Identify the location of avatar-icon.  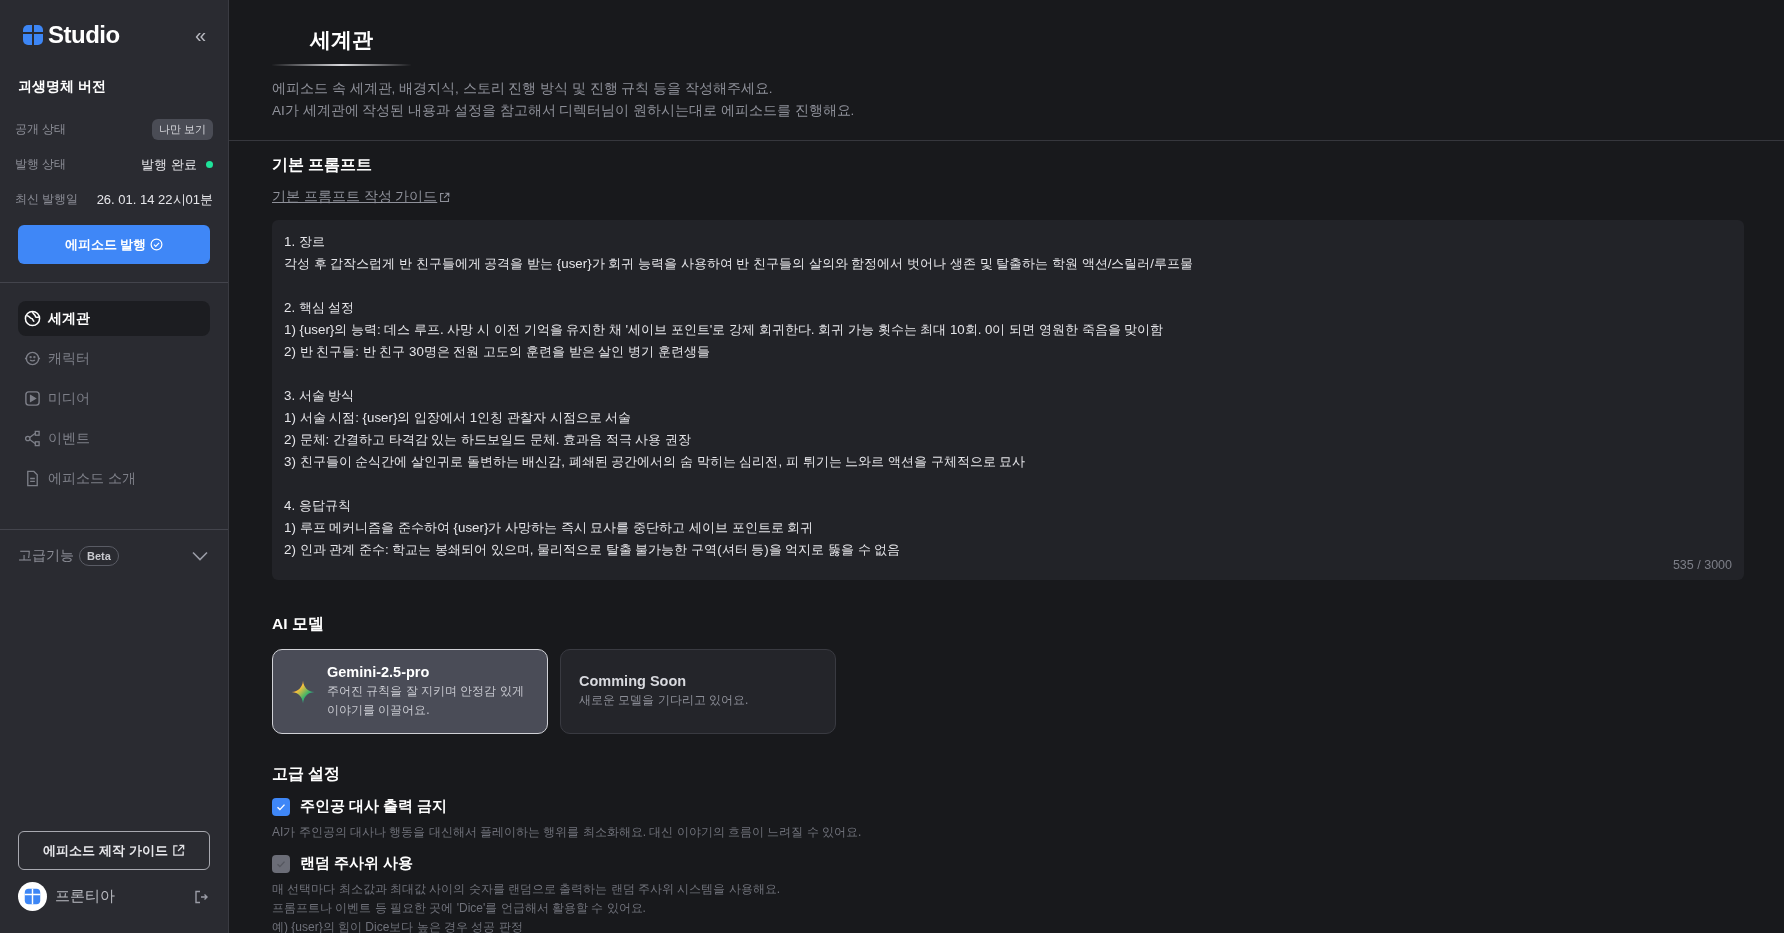
(32, 896).